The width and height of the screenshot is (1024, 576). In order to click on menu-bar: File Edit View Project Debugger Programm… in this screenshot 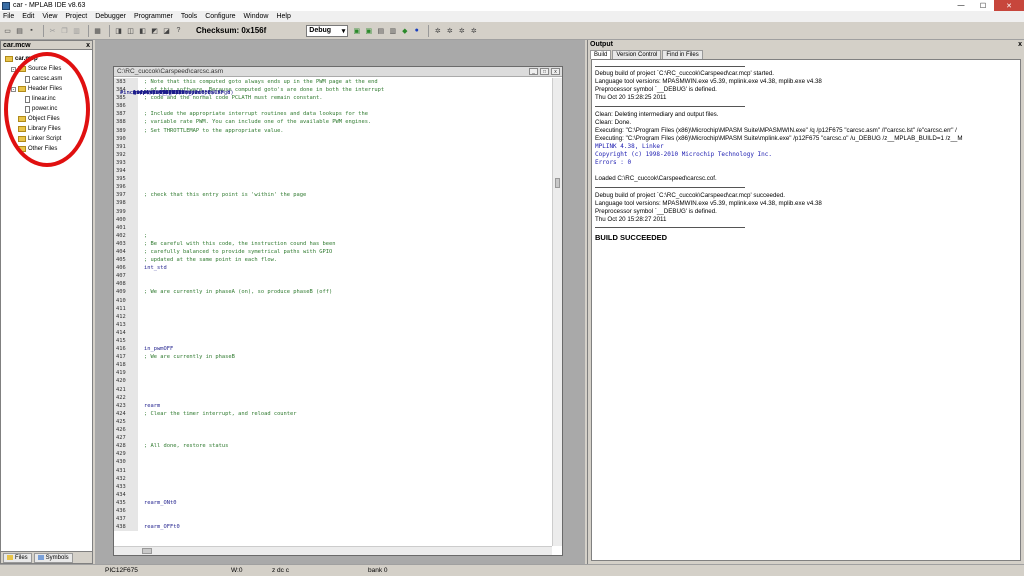, I will do `click(512, 16)`.